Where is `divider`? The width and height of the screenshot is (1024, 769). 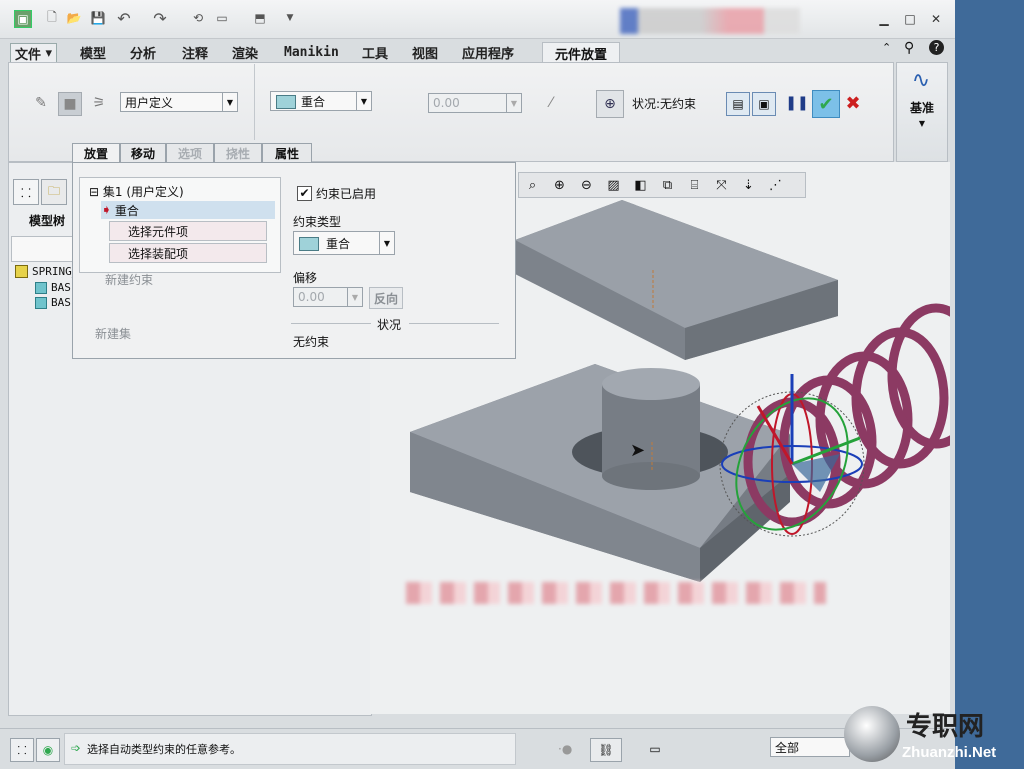 divider is located at coordinates (254, 102).